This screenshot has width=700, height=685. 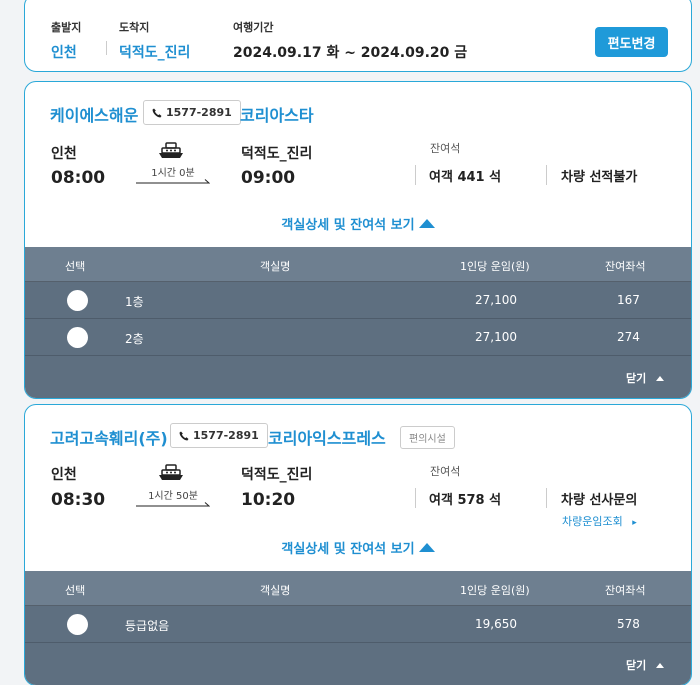 What do you see at coordinates (350, 53) in the screenshot?
I see `period-value: 2024.09.17 화 ~ 2024.09.20 금` at bounding box center [350, 53].